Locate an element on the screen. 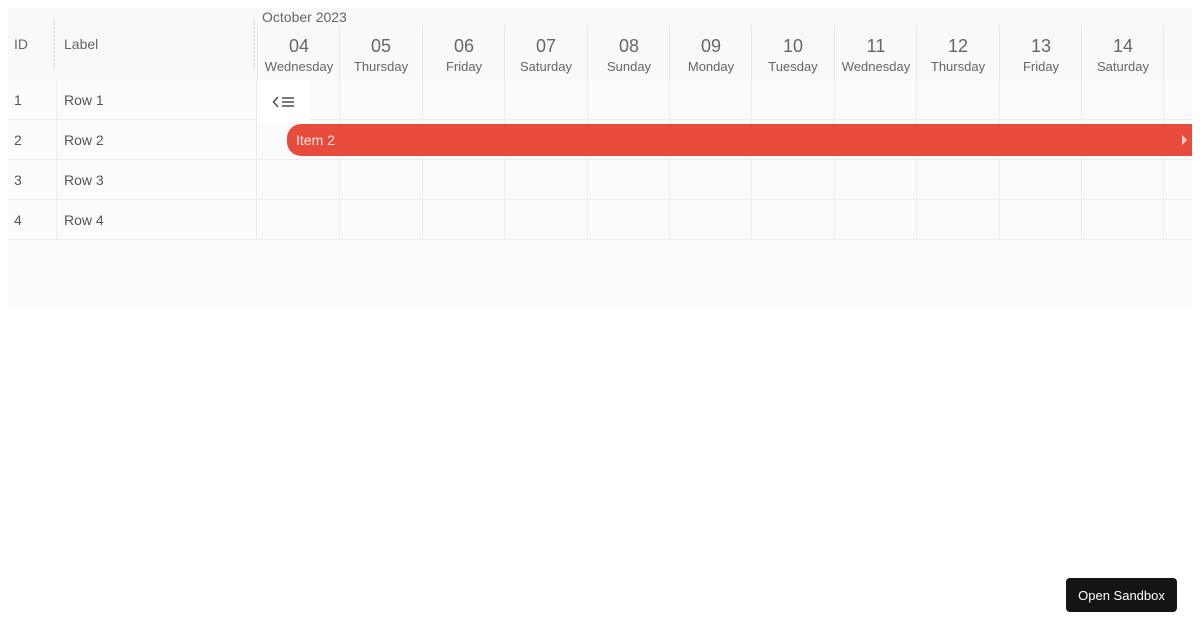 Image resolution: width=1200 pixels, height=630 pixels. table-row: 4 Row 4 is located at coordinates (600, 220).